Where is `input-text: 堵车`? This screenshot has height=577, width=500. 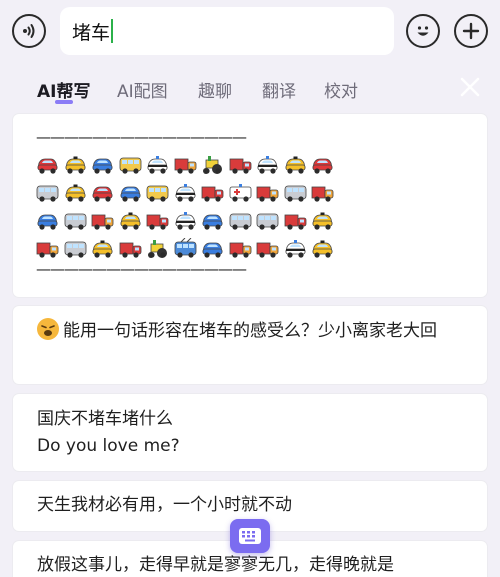
input-text: 堵车 is located at coordinates (91, 32).